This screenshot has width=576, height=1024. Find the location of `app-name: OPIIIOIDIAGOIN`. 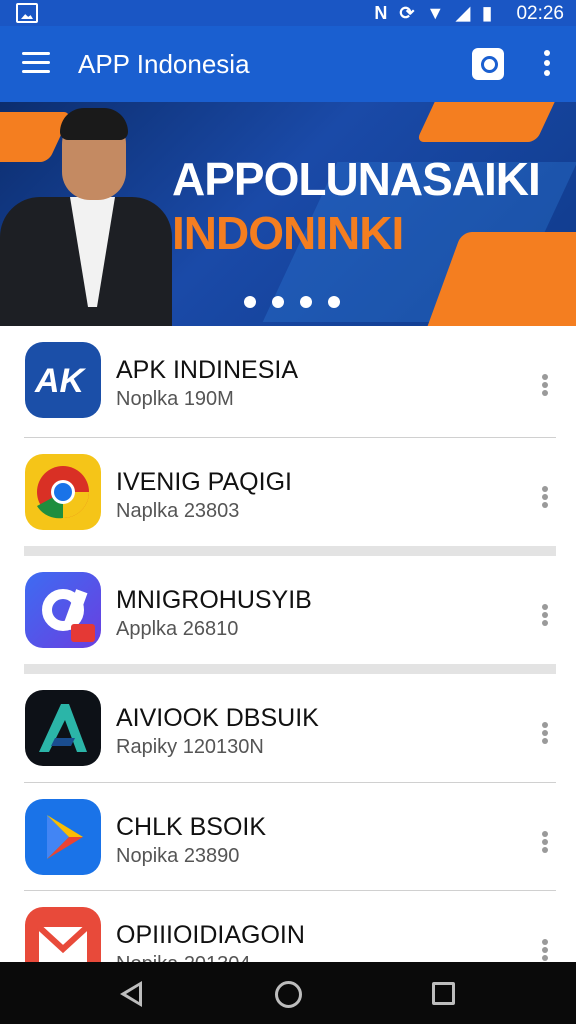

app-name: OPIIIOIDIAGOIN is located at coordinates (210, 935).